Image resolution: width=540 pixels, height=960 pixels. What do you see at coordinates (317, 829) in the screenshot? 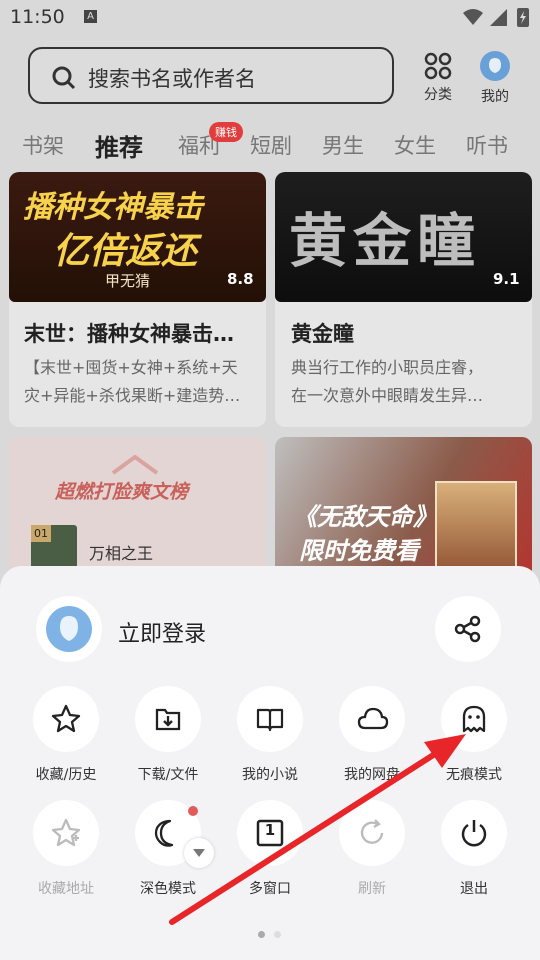
I see `annotation-arrow` at bounding box center [317, 829].